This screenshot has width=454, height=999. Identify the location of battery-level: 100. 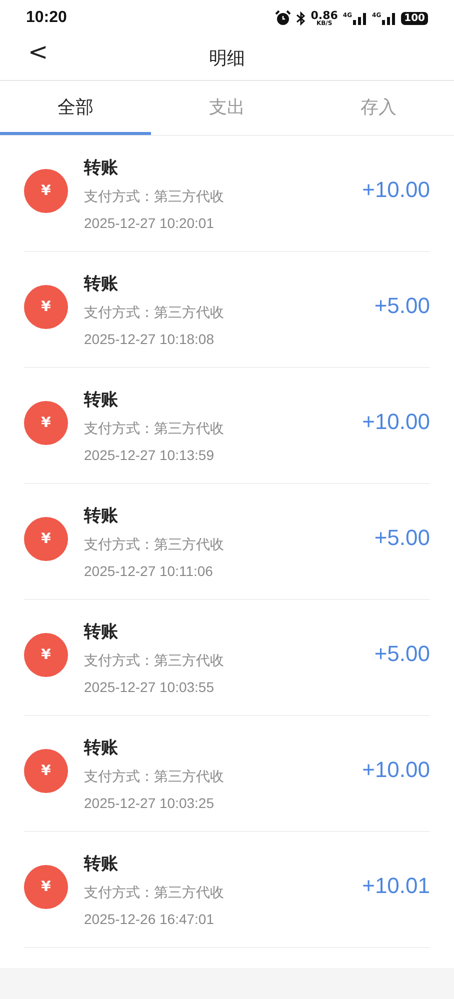
(414, 18).